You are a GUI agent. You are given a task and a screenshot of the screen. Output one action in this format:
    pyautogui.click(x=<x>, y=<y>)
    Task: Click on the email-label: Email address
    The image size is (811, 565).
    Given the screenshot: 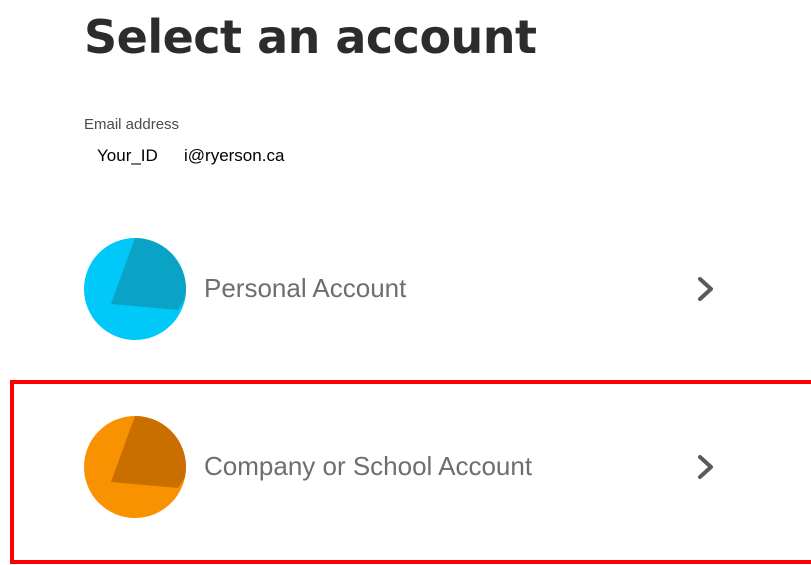 What is the action you would take?
    pyautogui.click(x=132, y=124)
    